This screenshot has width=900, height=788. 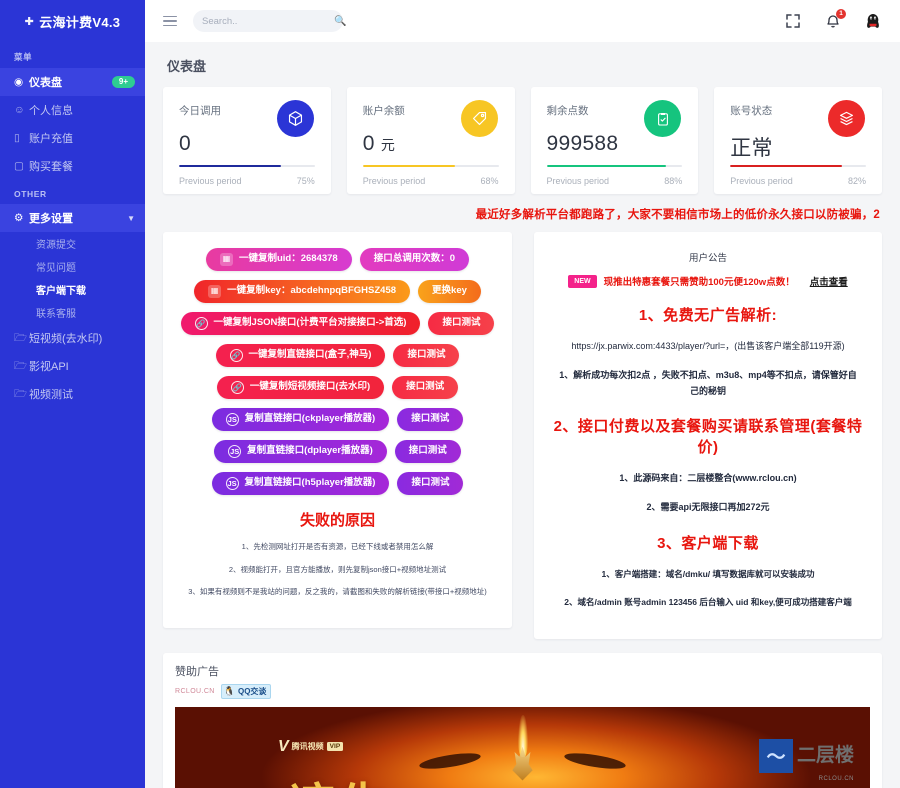 What do you see at coordinates (72, 138) in the screenshot?
I see `sidebar-item-recharge: ▯ 账户充值` at bounding box center [72, 138].